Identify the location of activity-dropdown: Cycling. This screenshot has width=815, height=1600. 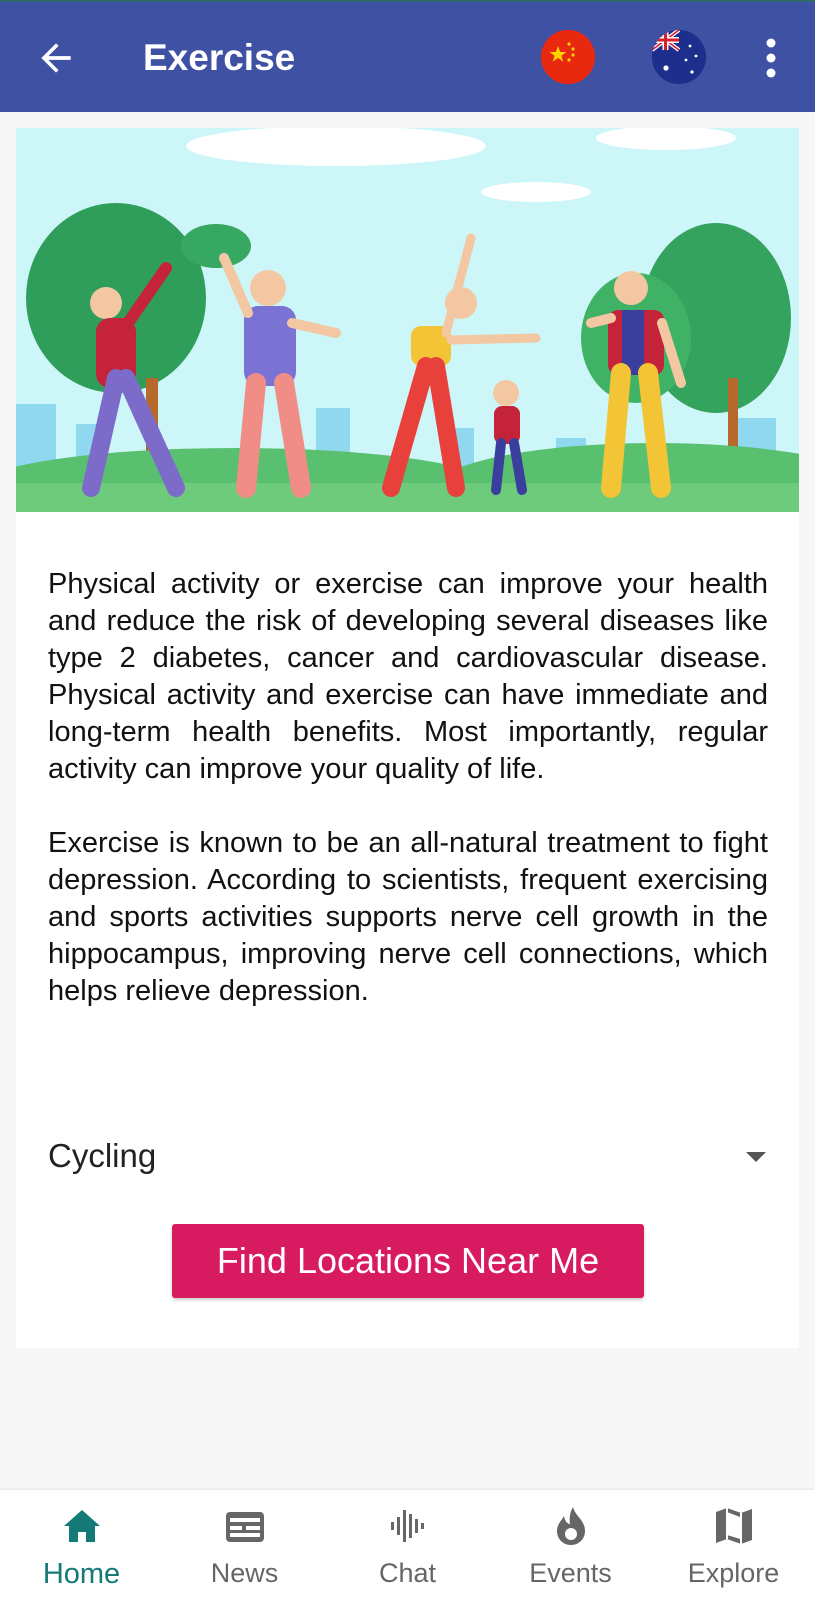
(418, 1156).